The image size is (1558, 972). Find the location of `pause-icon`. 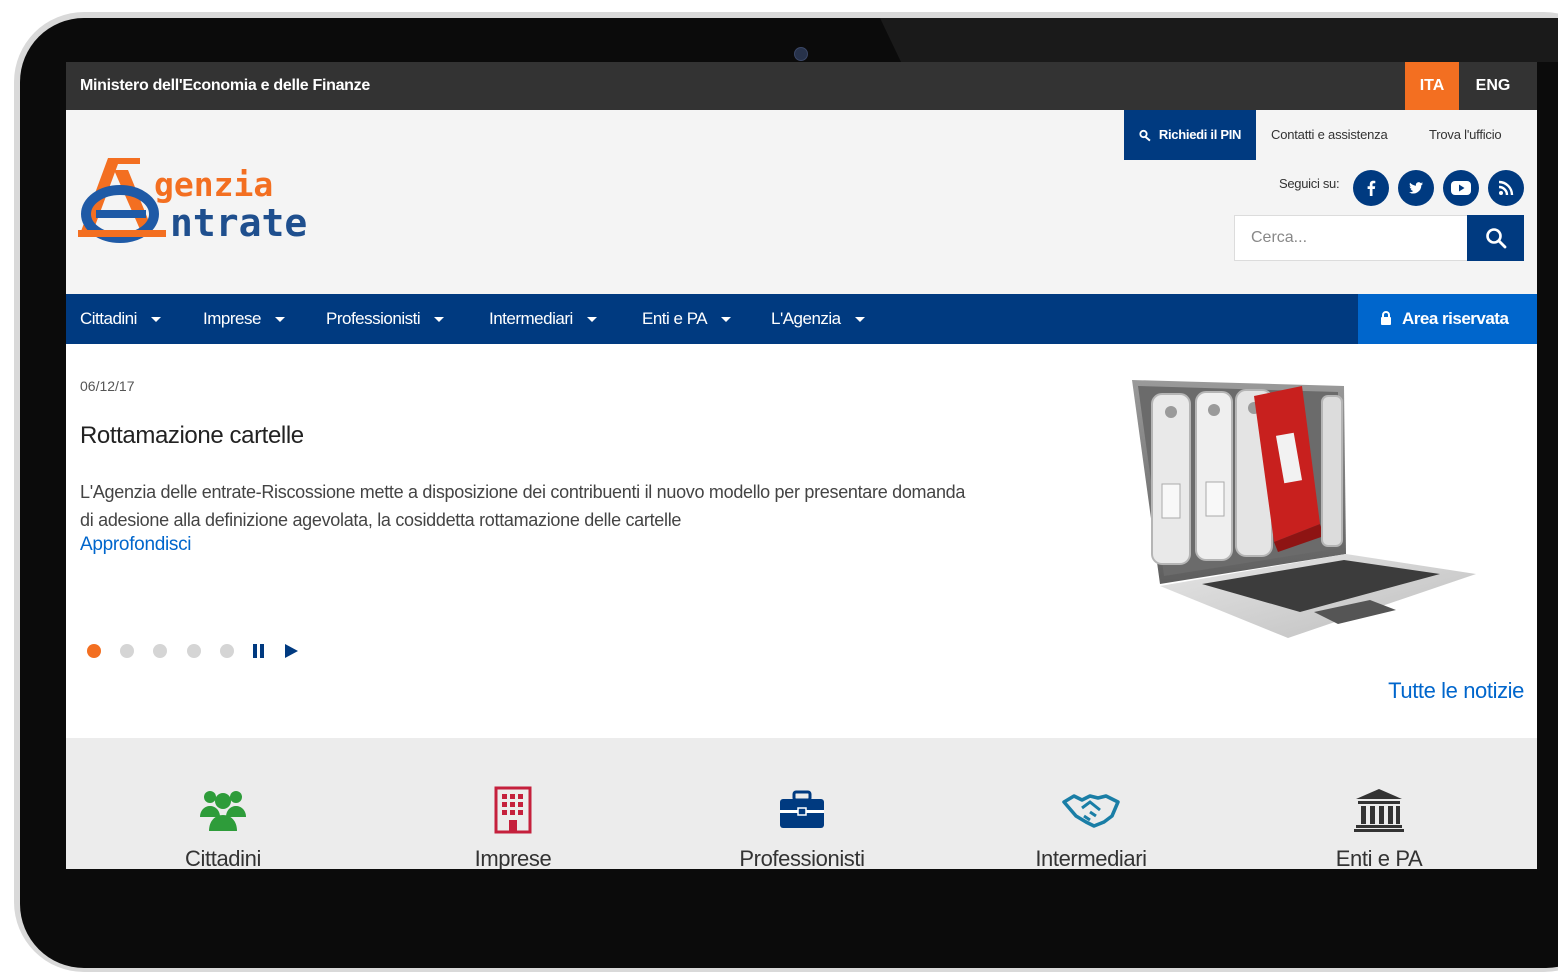

pause-icon is located at coordinates (259, 651).